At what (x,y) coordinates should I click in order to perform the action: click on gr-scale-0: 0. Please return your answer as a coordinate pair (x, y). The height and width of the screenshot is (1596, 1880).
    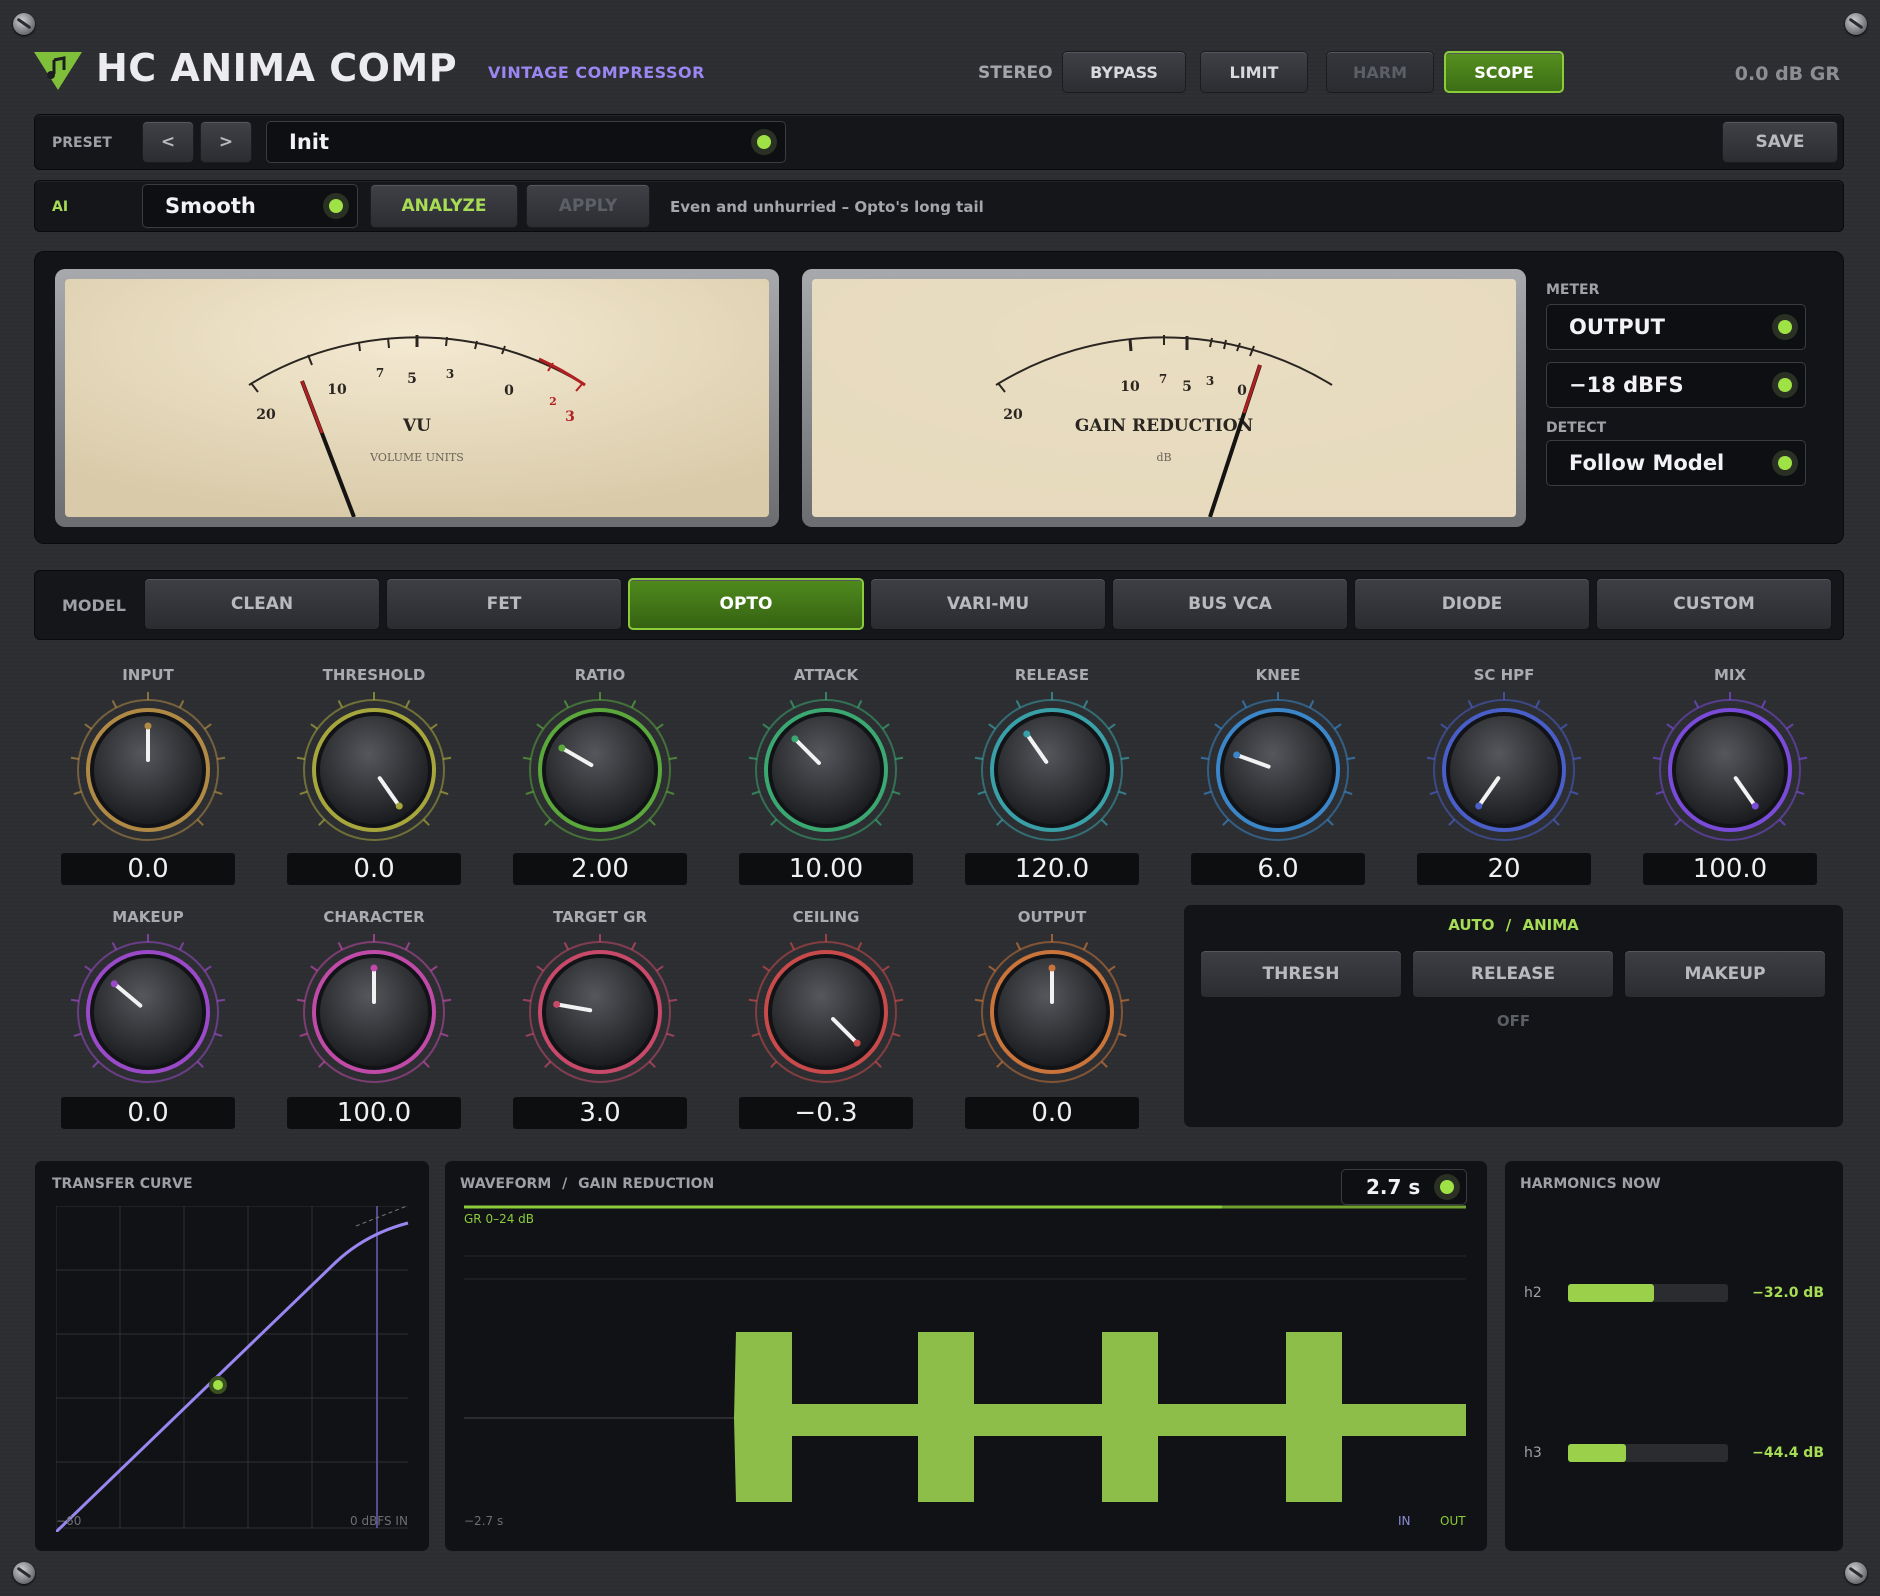
    Looking at the image, I should click on (1242, 391).